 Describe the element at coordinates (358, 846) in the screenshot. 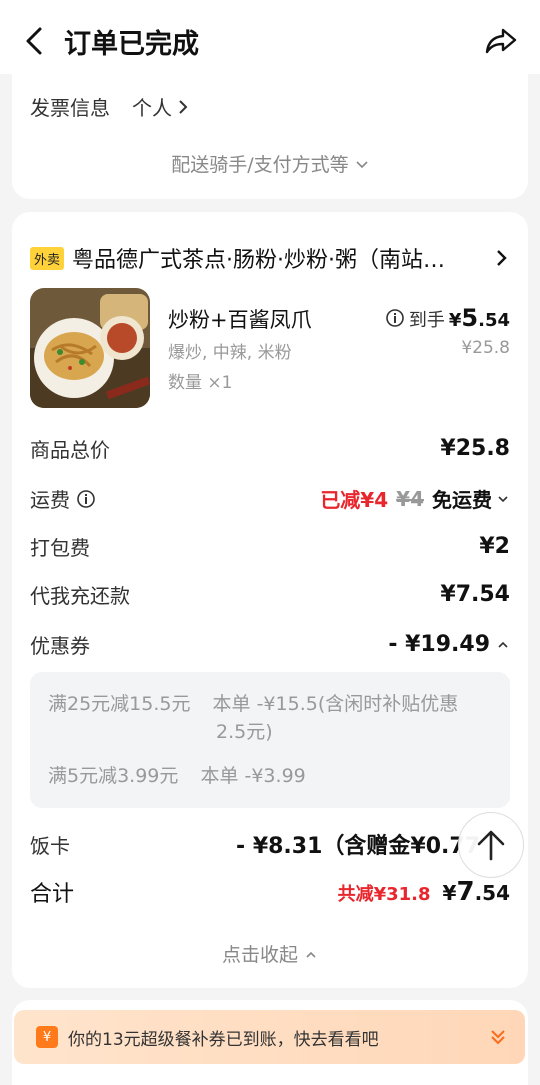

I see `meal-card-value: - ¥8.31（含赠金¥0.77` at that location.